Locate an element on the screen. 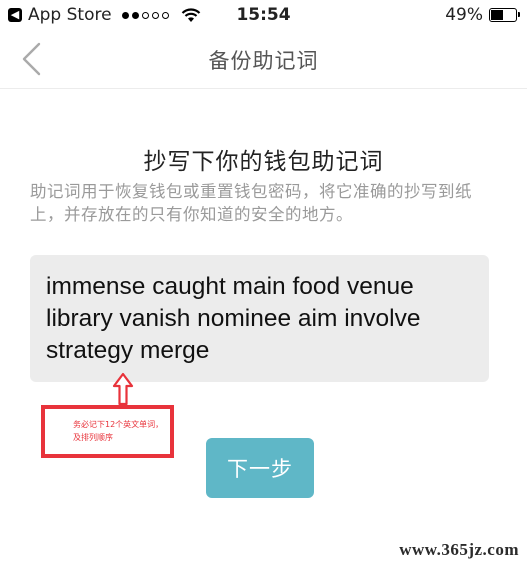  battery-percent: 49% is located at coordinates (464, 15).